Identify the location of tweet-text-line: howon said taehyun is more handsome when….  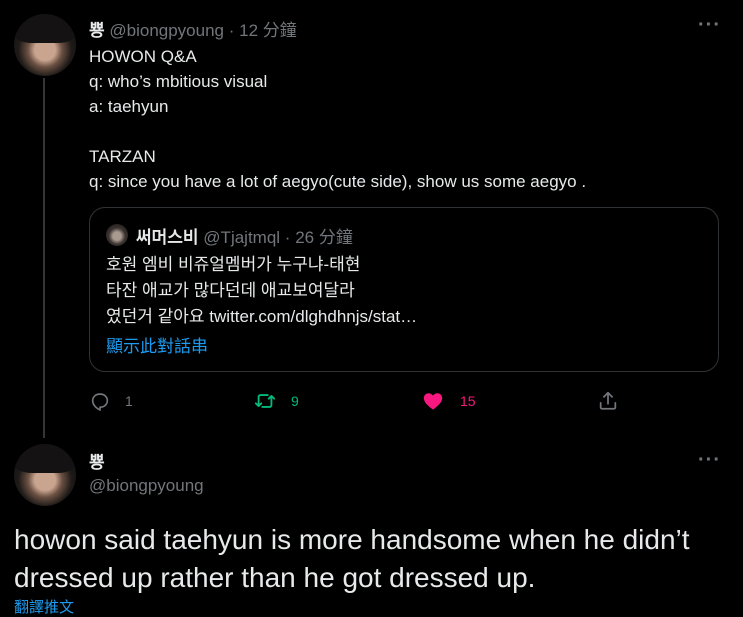
(352, 539).